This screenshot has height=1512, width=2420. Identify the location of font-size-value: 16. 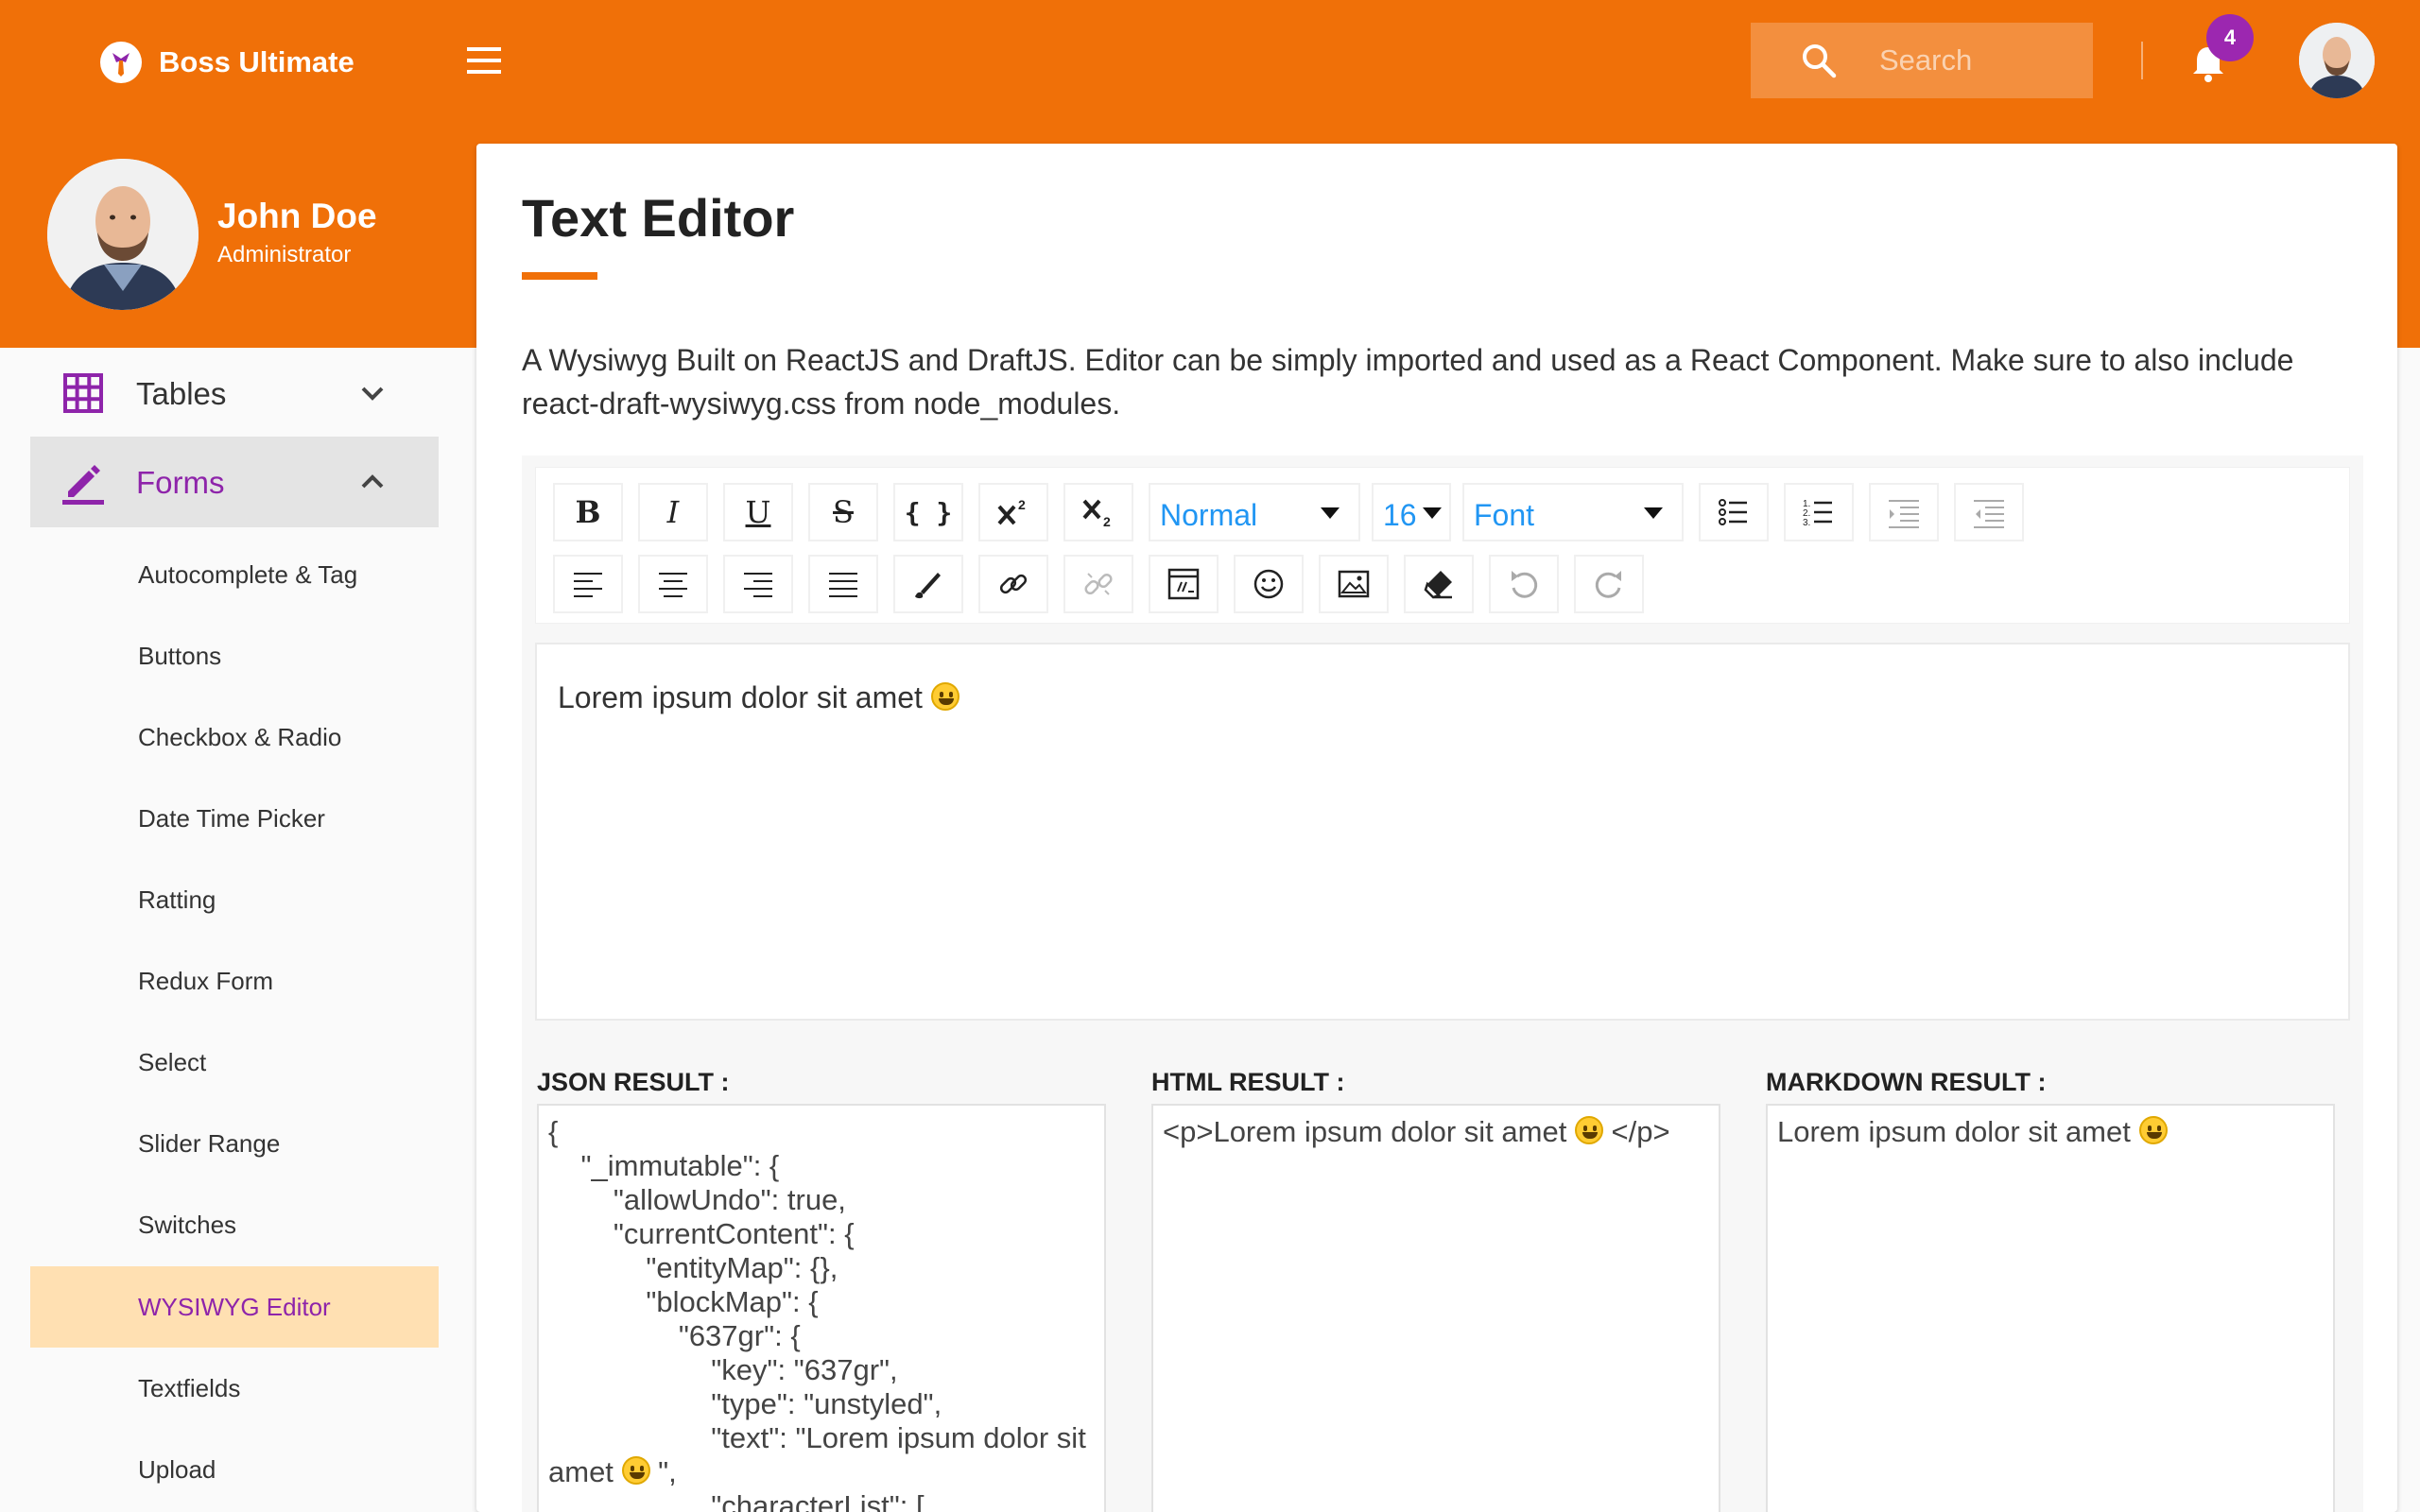
(1400, 515).